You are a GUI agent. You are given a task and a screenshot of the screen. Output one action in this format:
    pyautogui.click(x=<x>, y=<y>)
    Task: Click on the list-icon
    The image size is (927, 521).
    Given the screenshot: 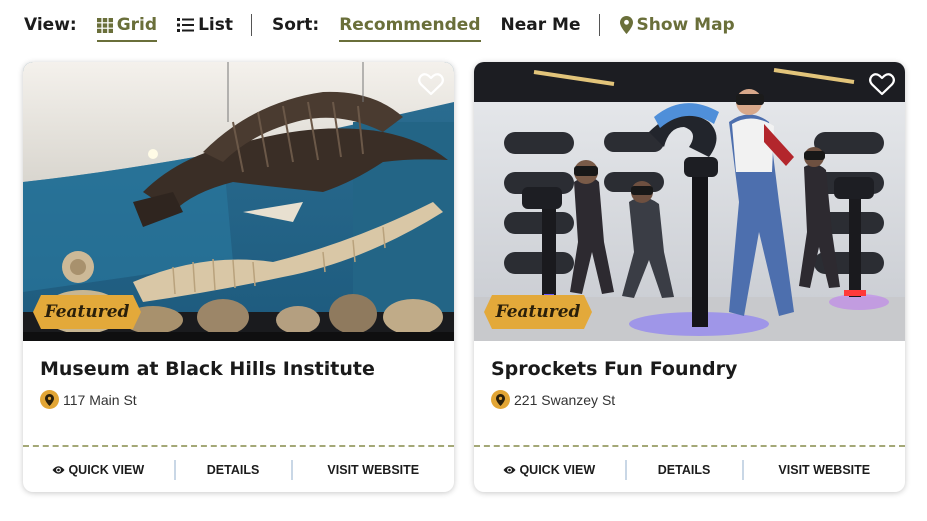 What is the action you would take?
    pyautogui.click(x=186, y=25)
    